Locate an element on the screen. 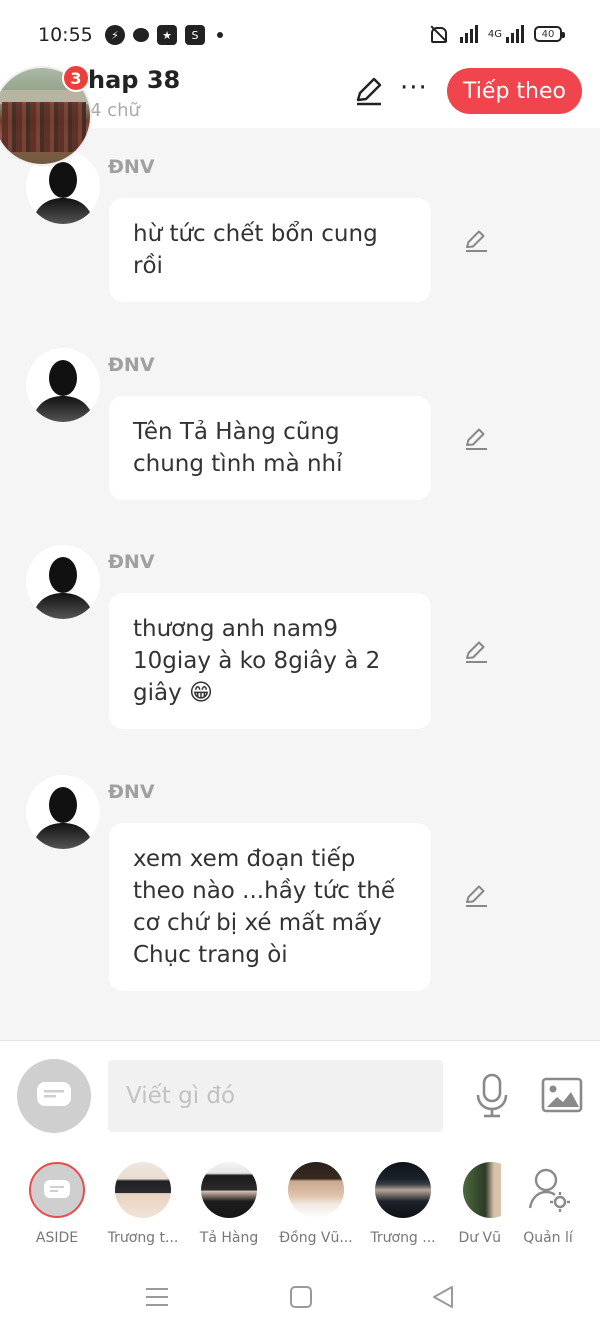  image-icon is located at coordinates (562, 1095).